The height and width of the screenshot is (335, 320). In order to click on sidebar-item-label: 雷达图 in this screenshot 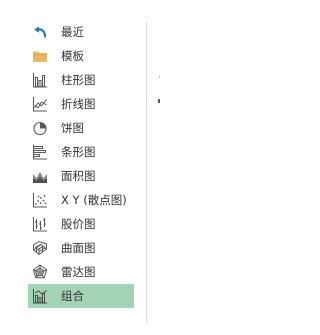, I will do `click(78, 272)`.